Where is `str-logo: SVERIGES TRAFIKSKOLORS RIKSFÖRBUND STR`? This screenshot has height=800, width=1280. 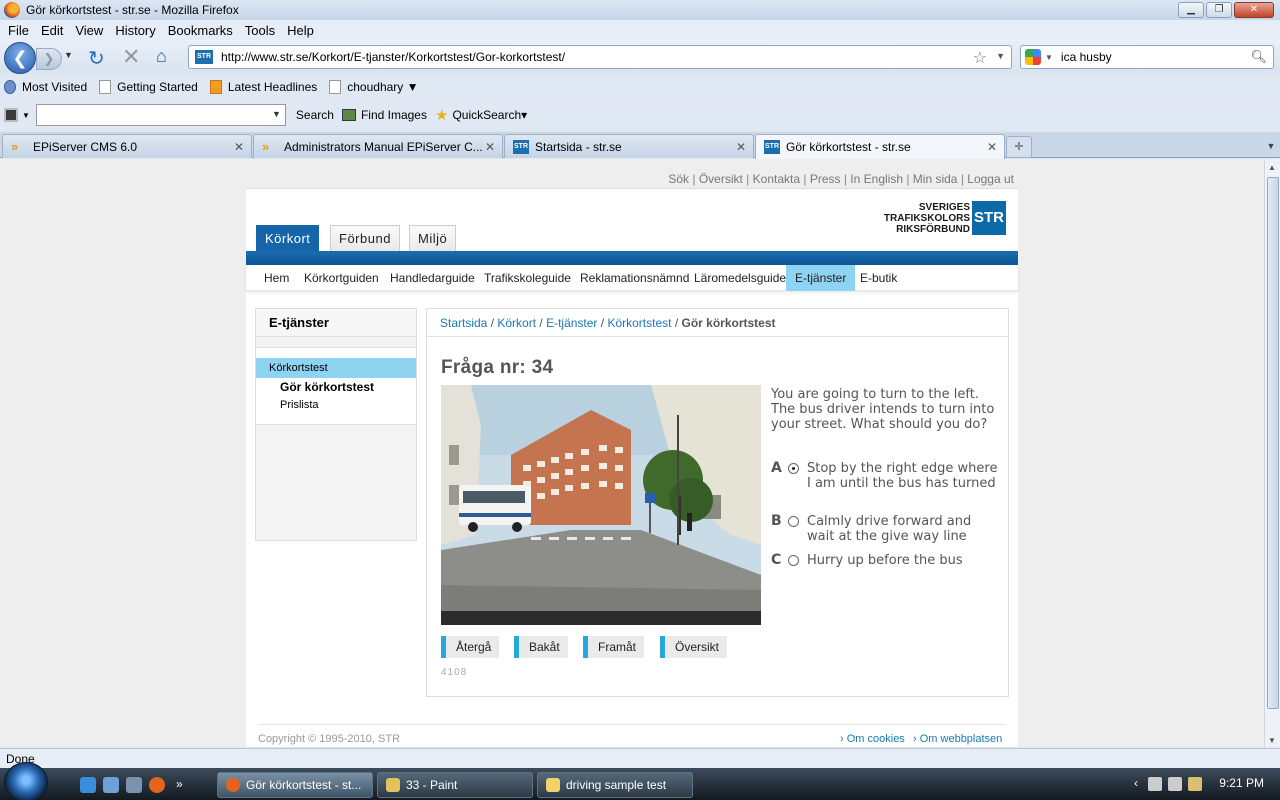 str-logo: SVERIGES TRAFIKSKOLORS RIKSFÖRBUND STR is located at coordinates (945, 218).